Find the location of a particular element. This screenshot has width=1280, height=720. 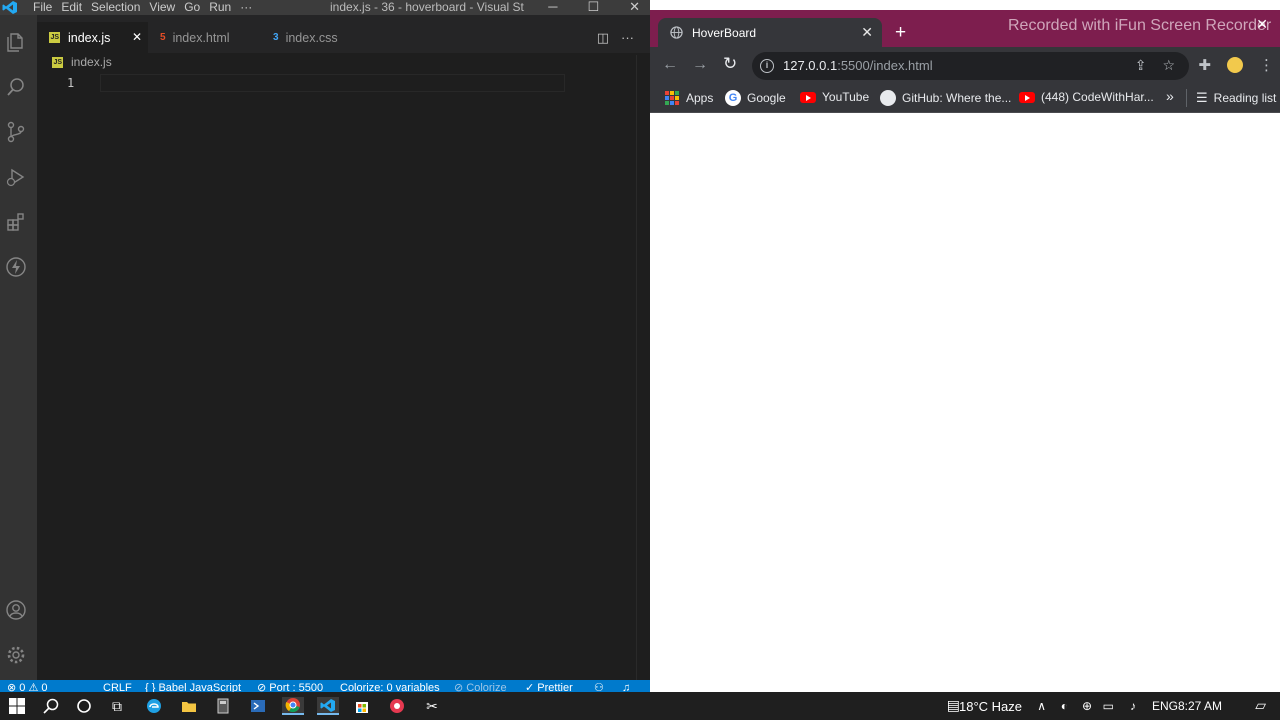

new-tab-button: + is located at coordinates (900, 32).